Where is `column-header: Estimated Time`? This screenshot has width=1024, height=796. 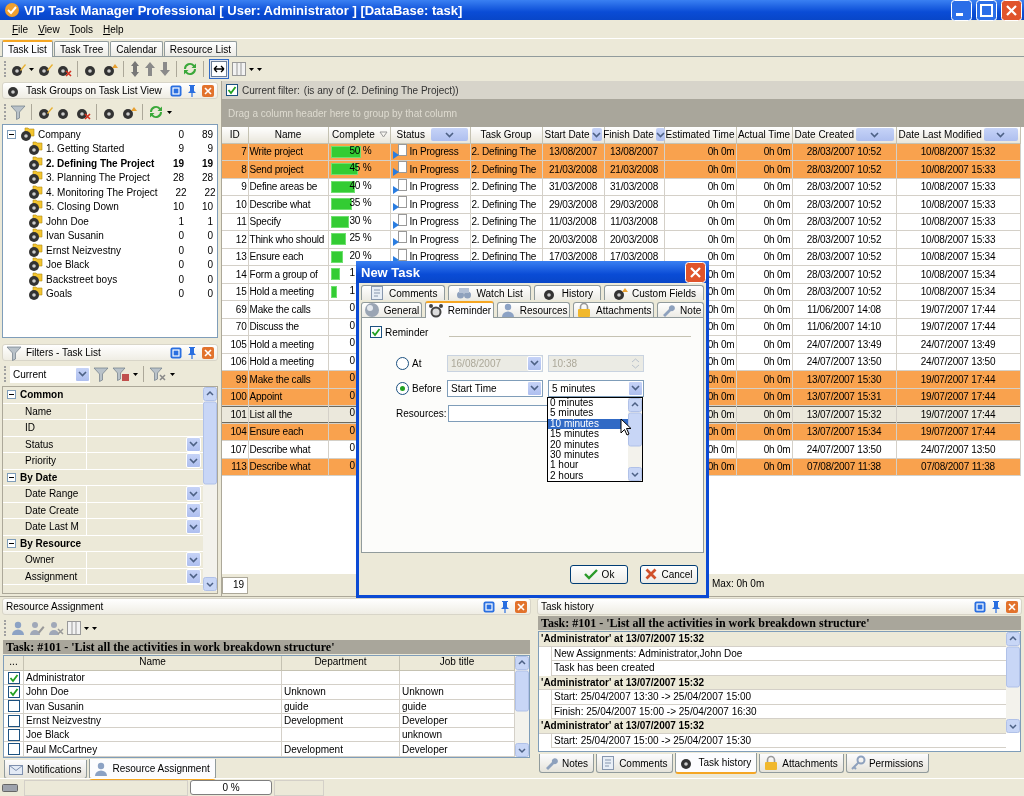
column-header: Estimated Time is located at coordinates (700, 135).